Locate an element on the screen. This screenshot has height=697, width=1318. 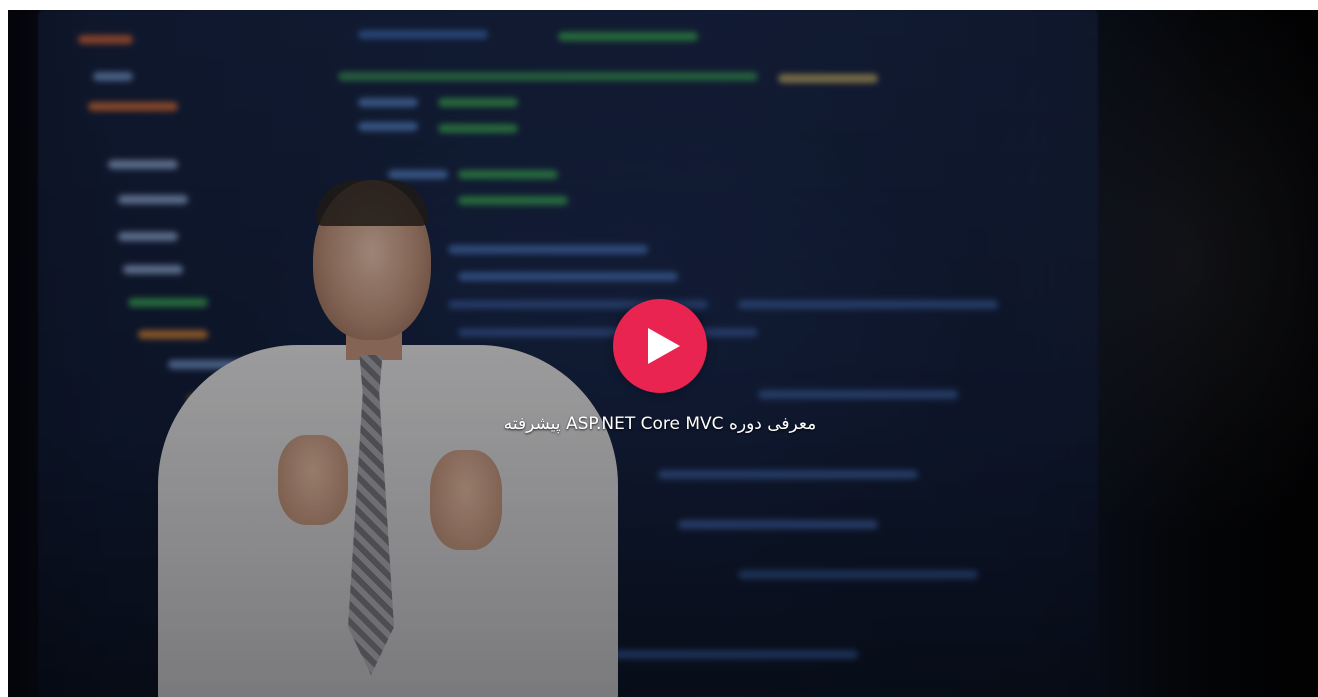
video-title: معرفی دوره ASP.NET Core MVC پیشرفته is located at coordinates (660, 424).